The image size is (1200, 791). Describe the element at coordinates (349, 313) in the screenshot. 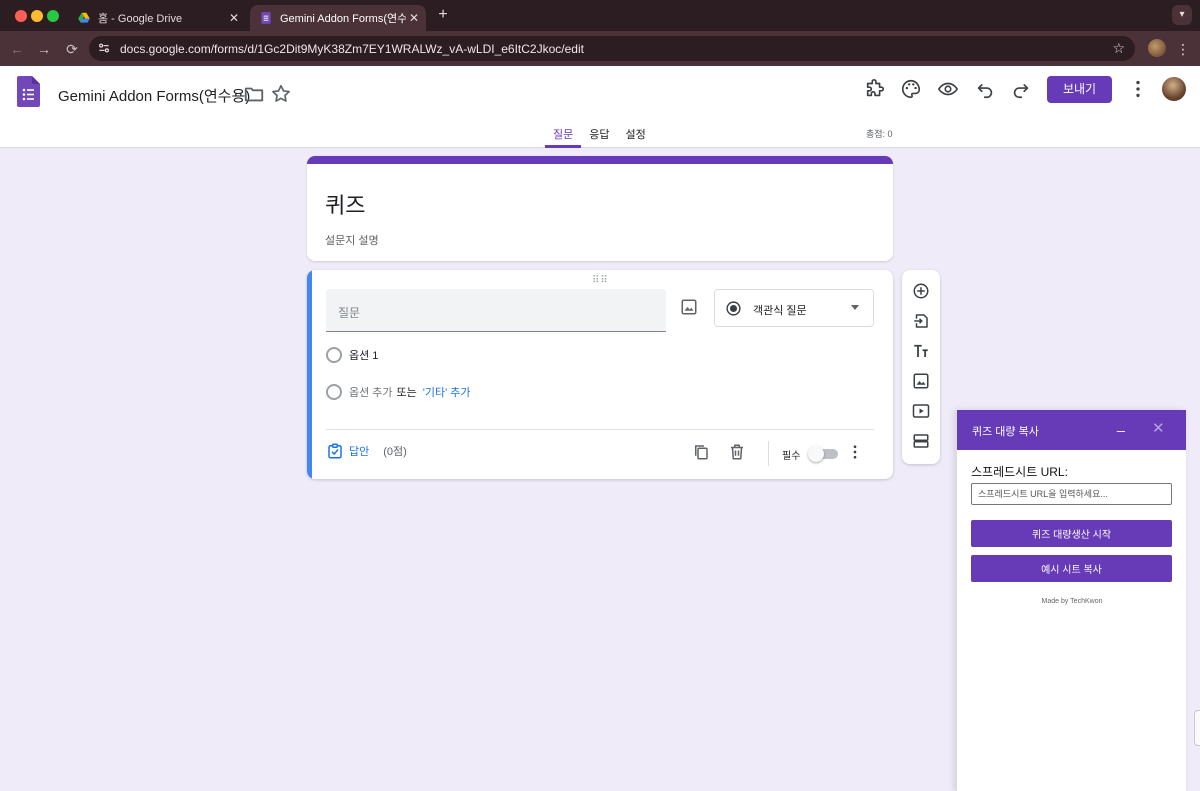

I see `question-placeholder: 질문` at that location.